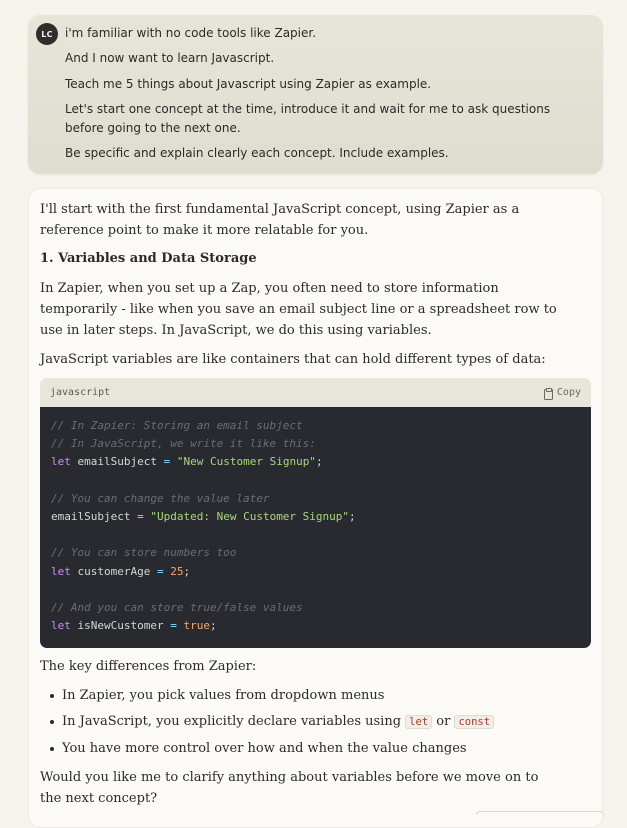  What do you see at coordinates (148, 258) in the screenshot?
I see `section-heading: 1. Variables and Data Storage` at bounding box center [148, 258].